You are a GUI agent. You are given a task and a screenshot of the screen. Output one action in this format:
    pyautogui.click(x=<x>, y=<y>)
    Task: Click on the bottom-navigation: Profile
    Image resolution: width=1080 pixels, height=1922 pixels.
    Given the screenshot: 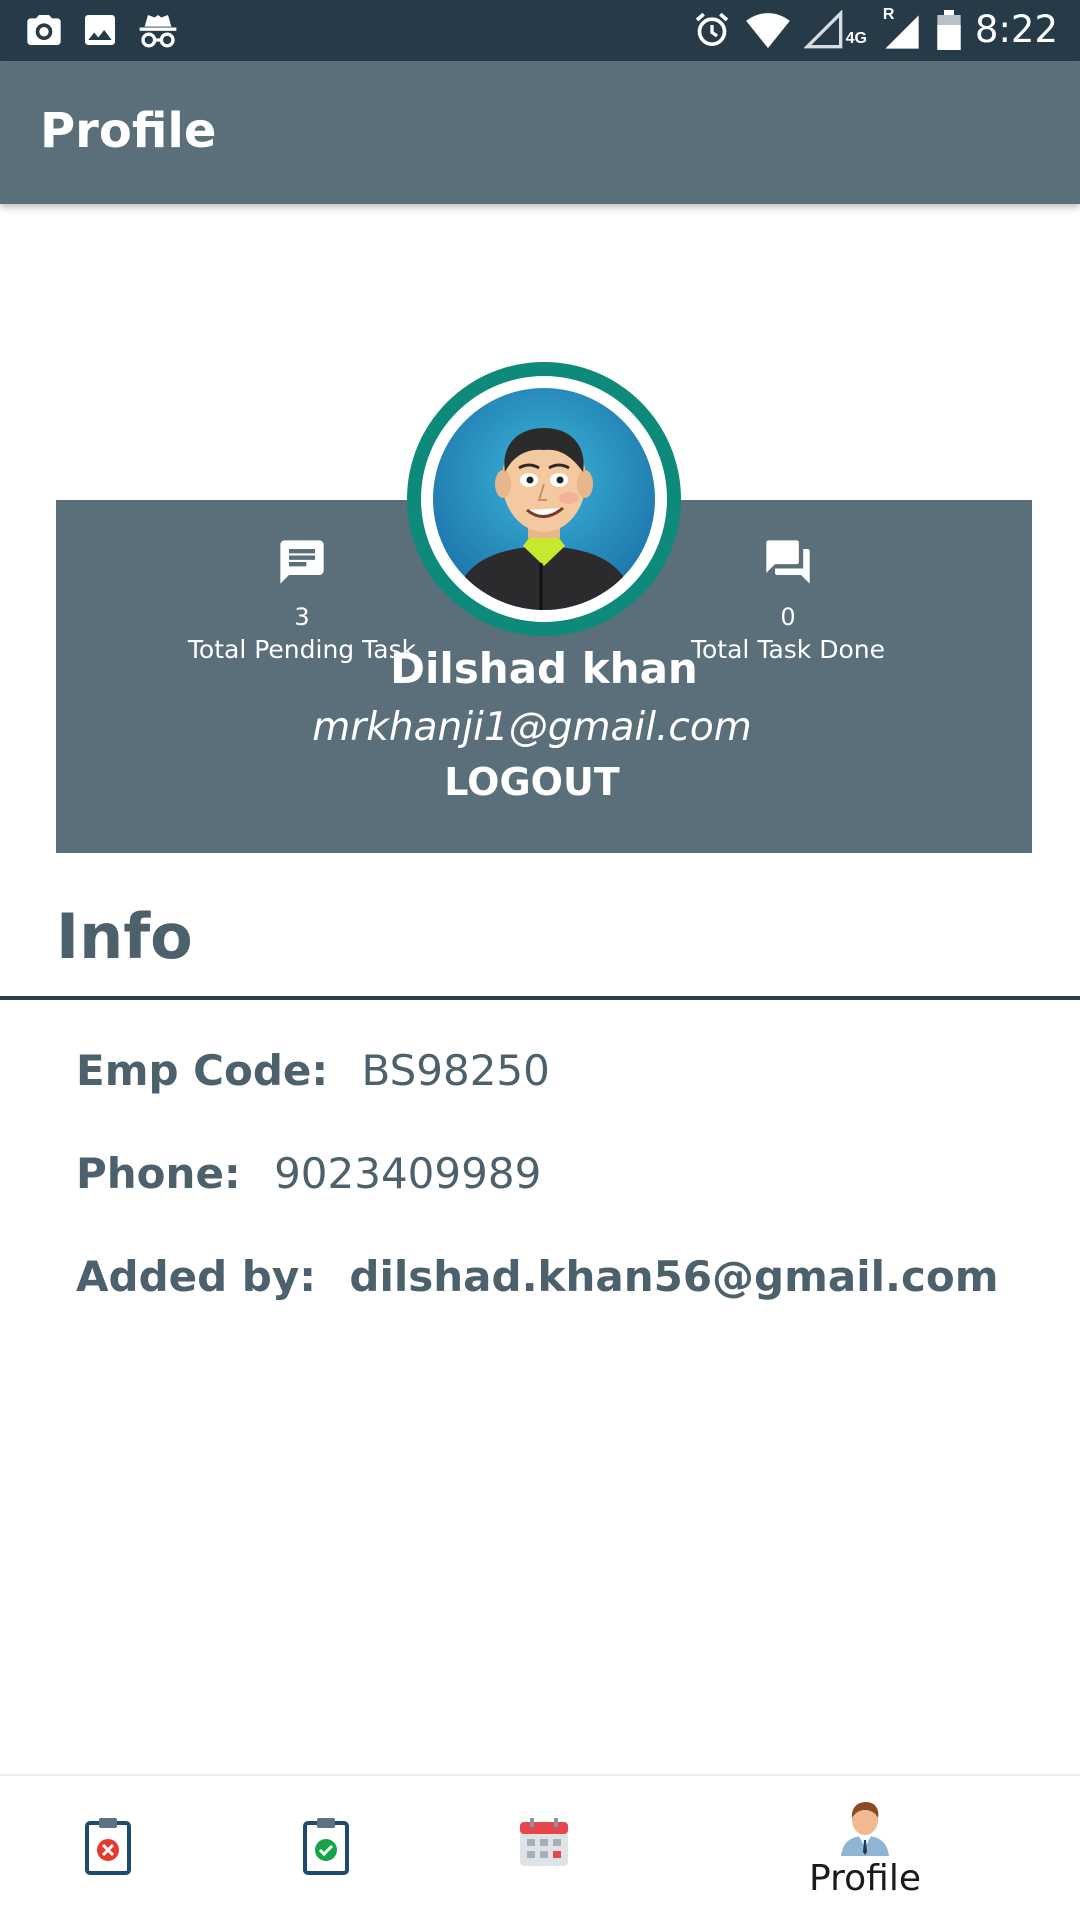 What is the action you would take?
    pyautogui.click(x=540, y=1848)
    